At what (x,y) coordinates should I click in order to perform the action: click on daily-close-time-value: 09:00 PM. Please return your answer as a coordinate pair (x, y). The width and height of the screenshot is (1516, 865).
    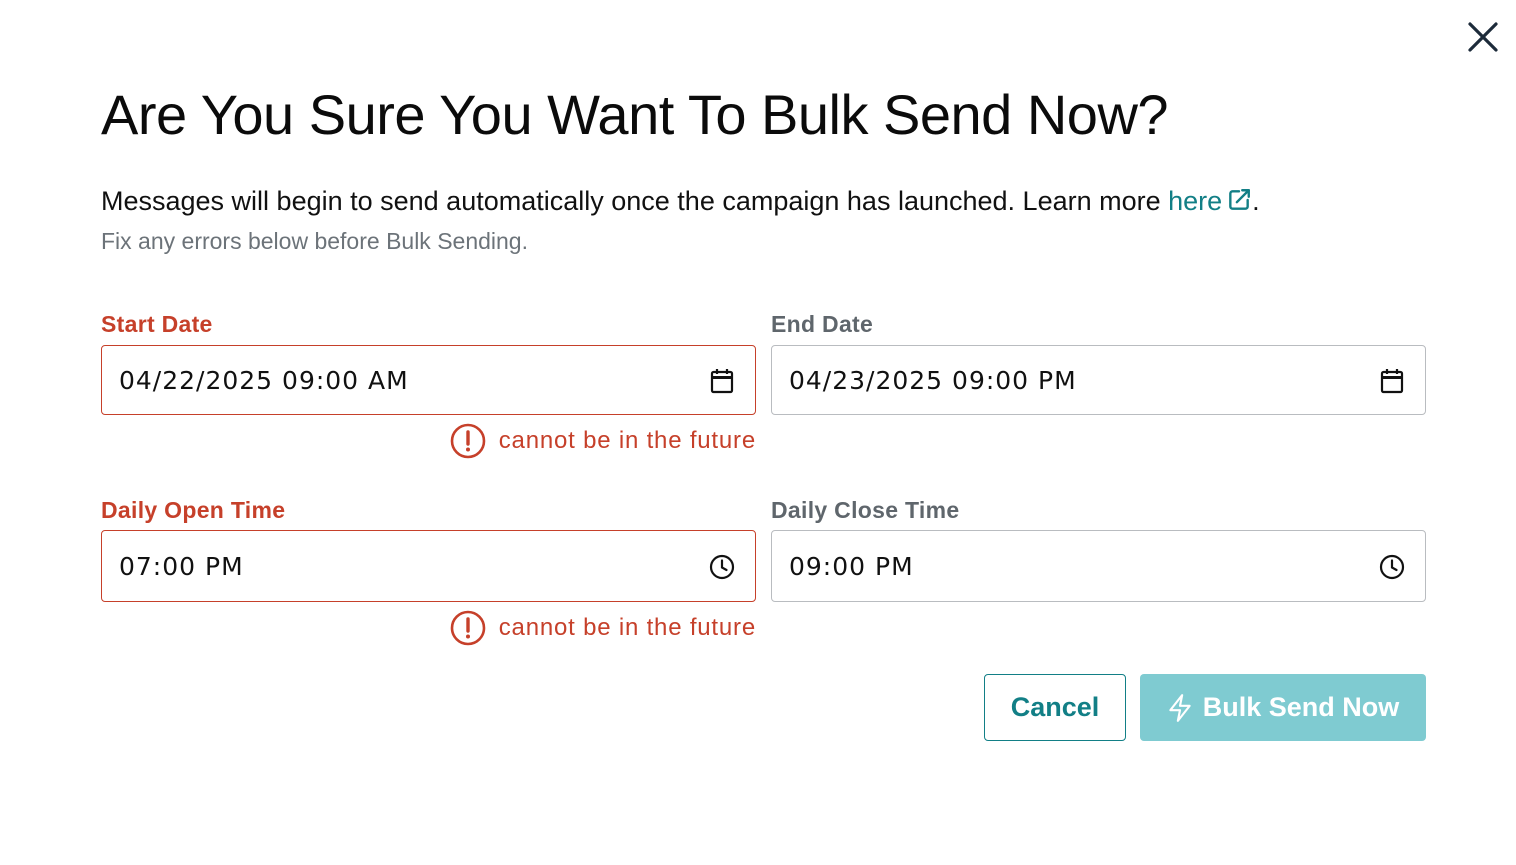
    Looking at the image, I should click on (851, 566).